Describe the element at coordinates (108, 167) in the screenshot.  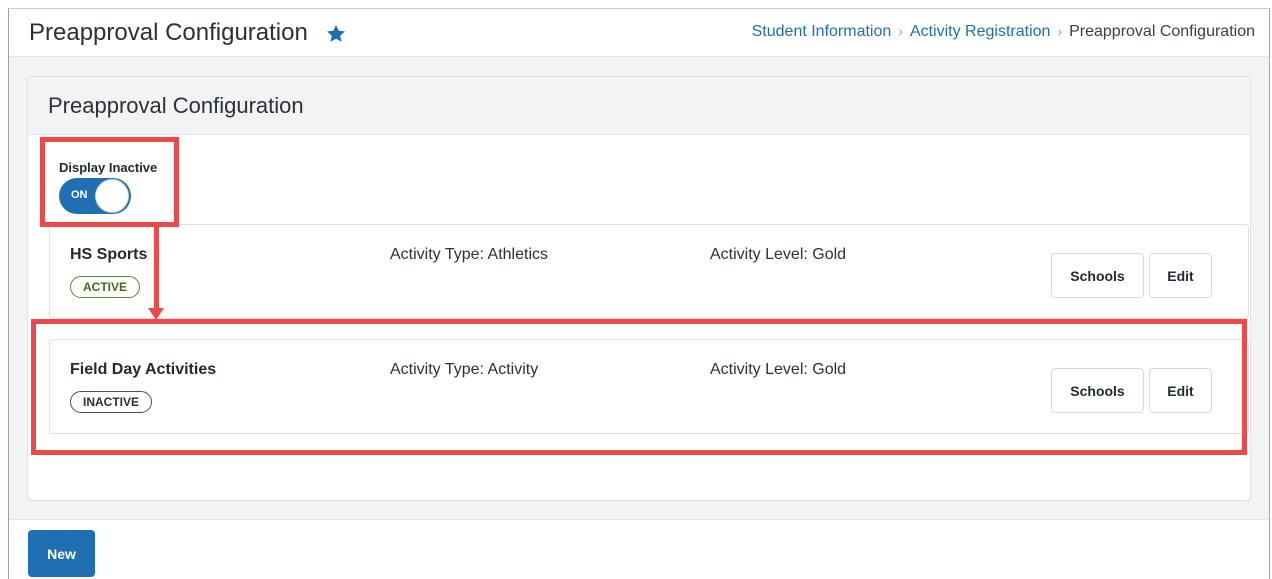
I see `display-inactive-label: Display Inactive` at that location.